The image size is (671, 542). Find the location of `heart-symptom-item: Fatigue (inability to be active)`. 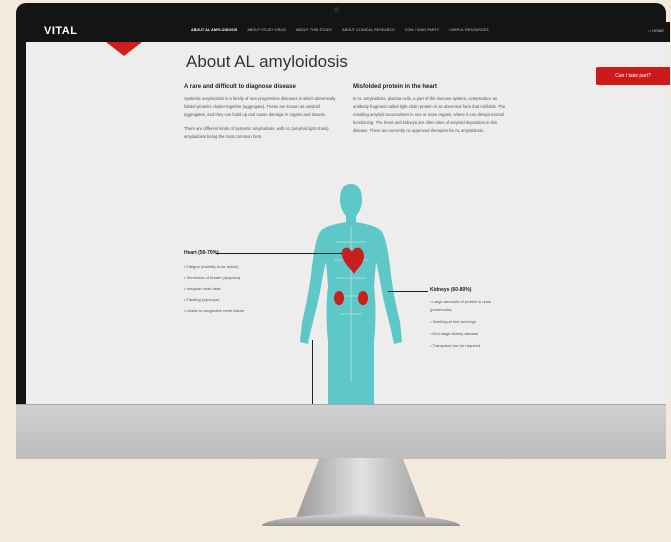

heart-symptom-item: Fatigue (inability to be active) is located at coordinates (214, 266).